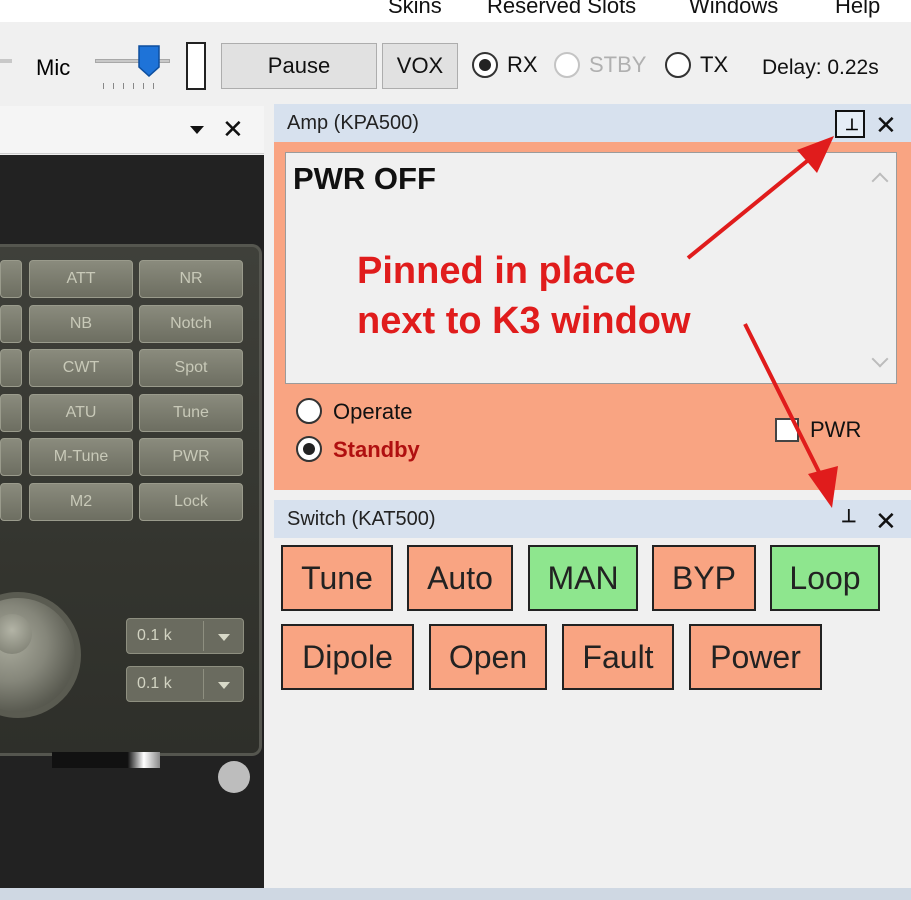 This screenshot has width=911, height=900. I want to click on volume-slider-track, so click(6, 61).